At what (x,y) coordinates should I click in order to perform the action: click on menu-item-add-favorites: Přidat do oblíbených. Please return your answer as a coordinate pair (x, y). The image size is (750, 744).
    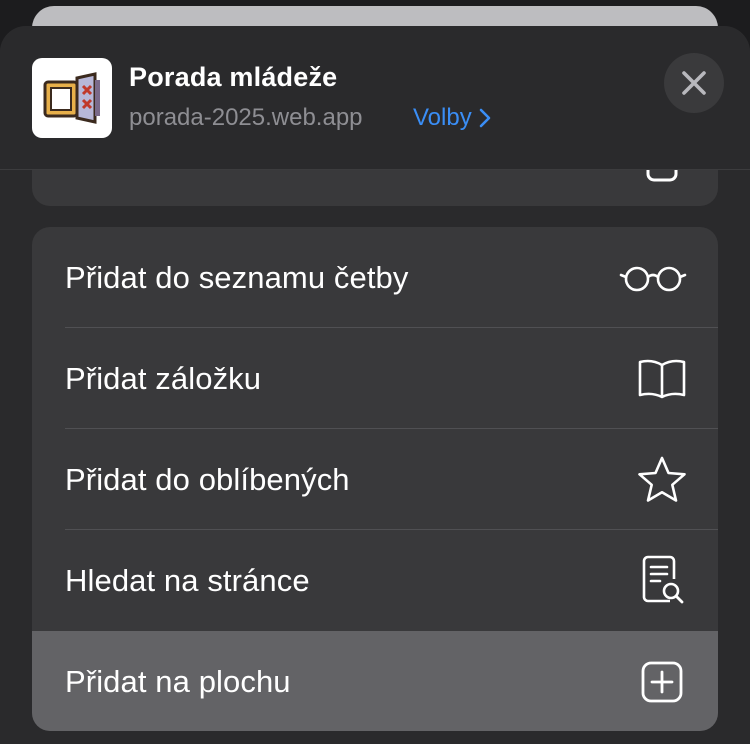
    Looking at the image, I should click on (375, 479).